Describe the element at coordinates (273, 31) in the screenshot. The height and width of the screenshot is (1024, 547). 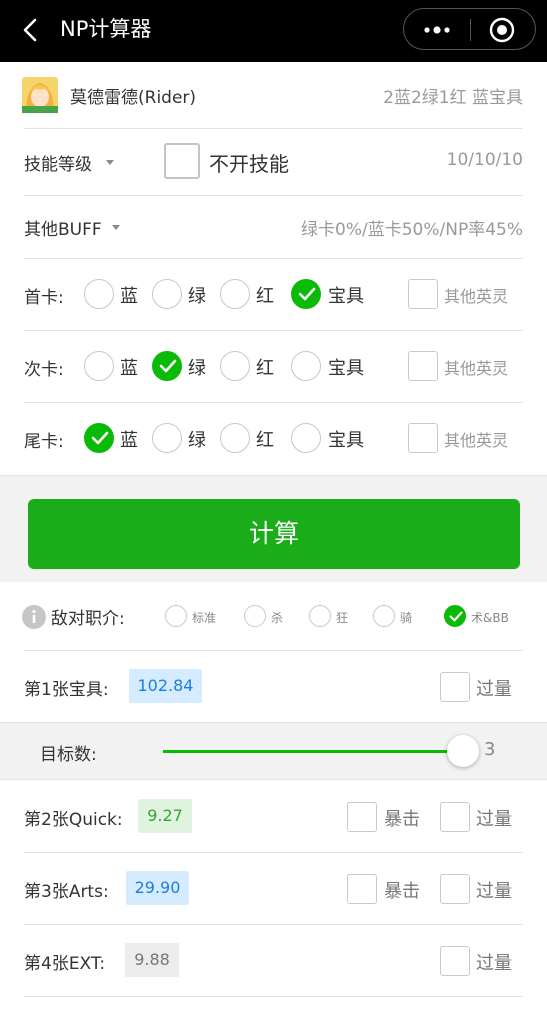
I see `nav-bar: NP计算器` at that location.